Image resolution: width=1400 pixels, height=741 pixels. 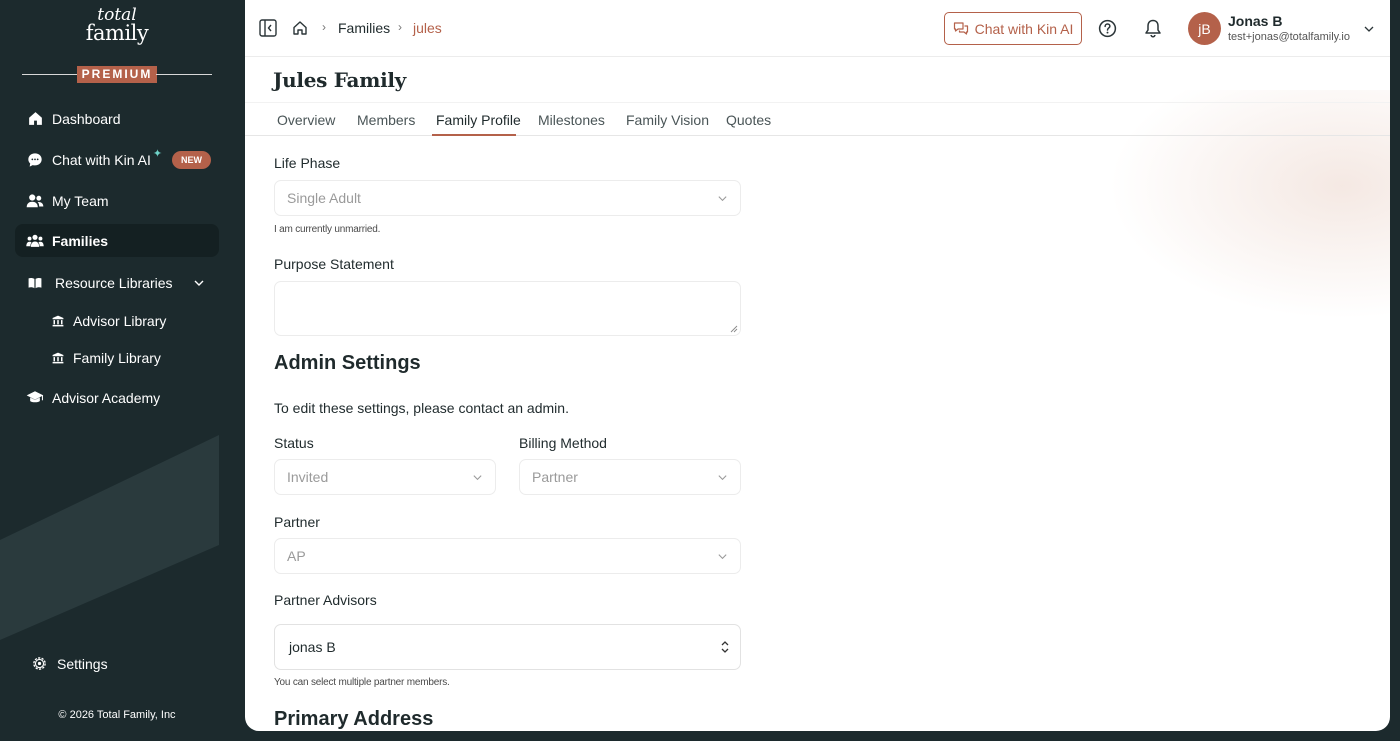 I want to click on sidebar-item-label: Advisor Academy, so click(x=106, y=397).